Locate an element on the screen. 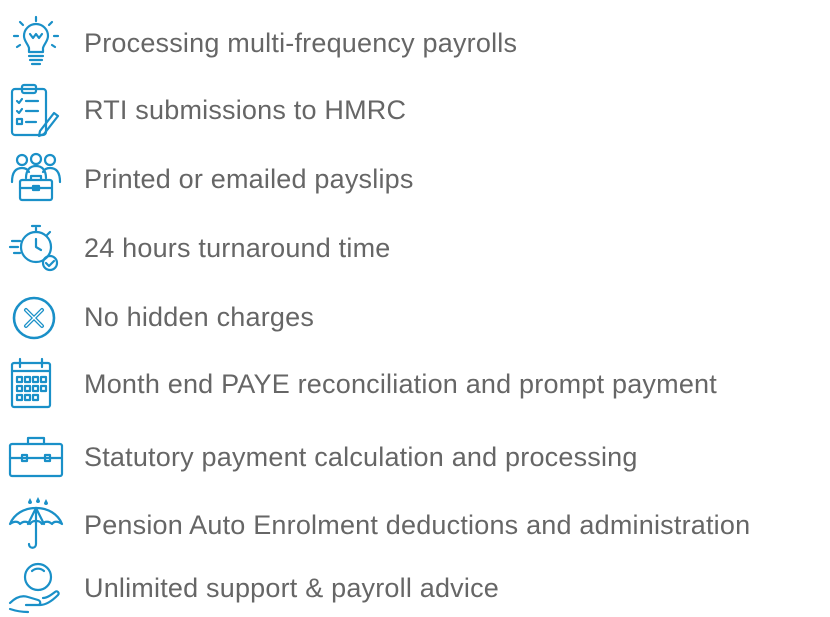  calendar-icon is located at coordinates (36, 384).